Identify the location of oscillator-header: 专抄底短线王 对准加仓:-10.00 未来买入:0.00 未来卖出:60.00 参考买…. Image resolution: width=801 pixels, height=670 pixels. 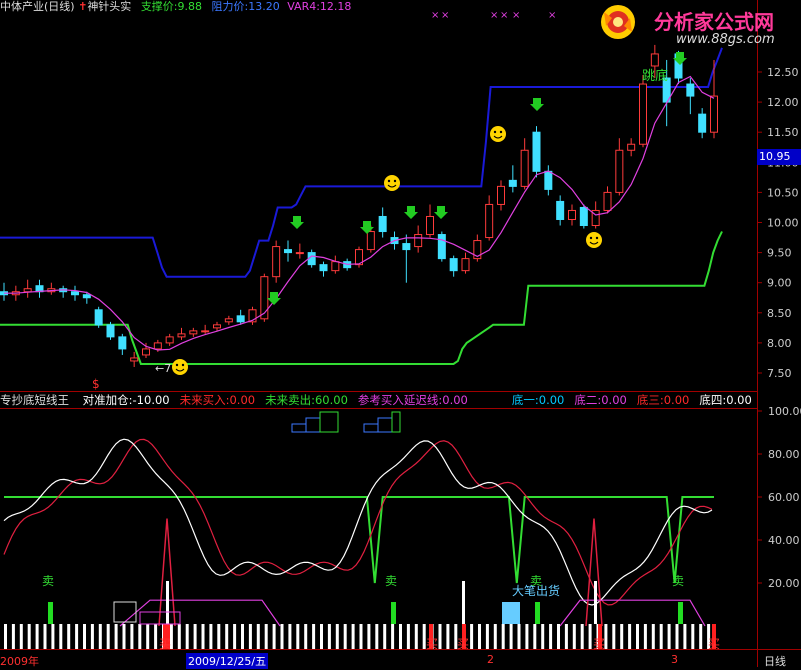
(376, 400).